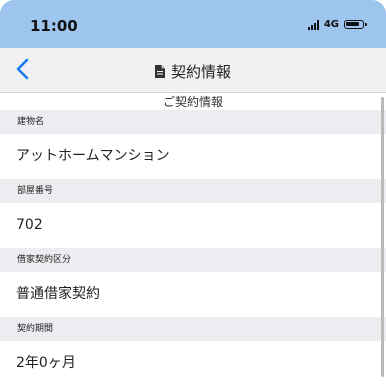 The image size is (386, 388). Describe the element at coordinates (193, 101) in the screenshot. I see `section-header: ご契約情報` at that location.